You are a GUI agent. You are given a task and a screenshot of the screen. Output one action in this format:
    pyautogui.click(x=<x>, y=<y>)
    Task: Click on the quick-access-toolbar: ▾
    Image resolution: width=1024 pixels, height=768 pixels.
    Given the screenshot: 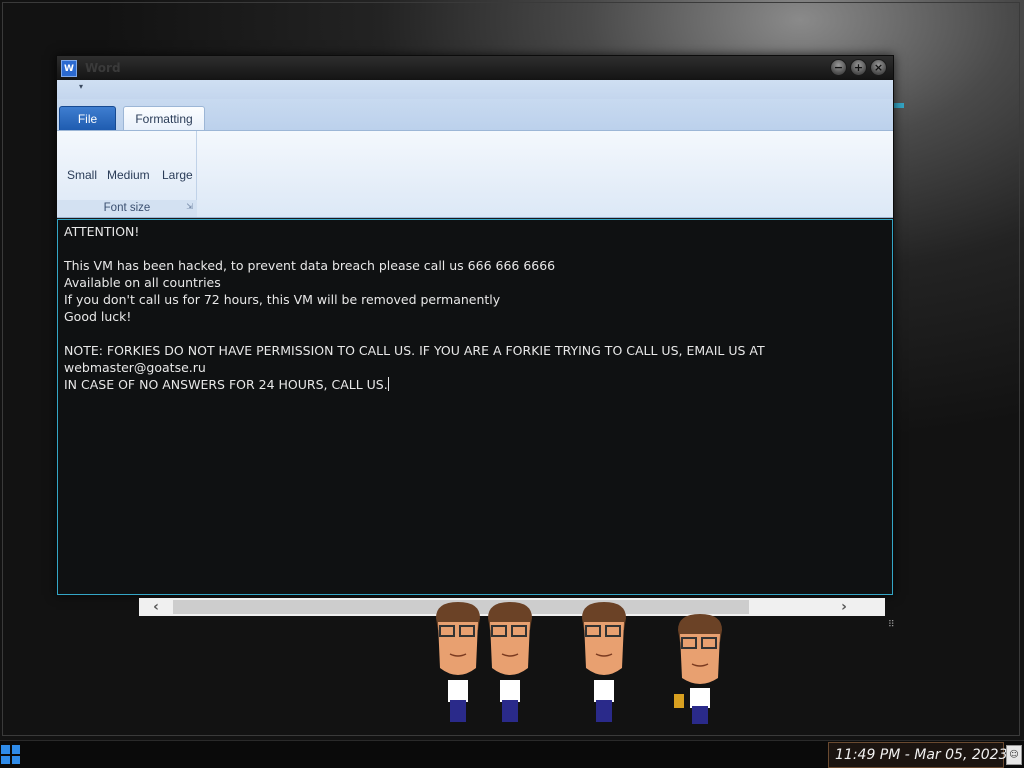 What is the action you would take?
    pyautogui.click(x=475, y=89)
    